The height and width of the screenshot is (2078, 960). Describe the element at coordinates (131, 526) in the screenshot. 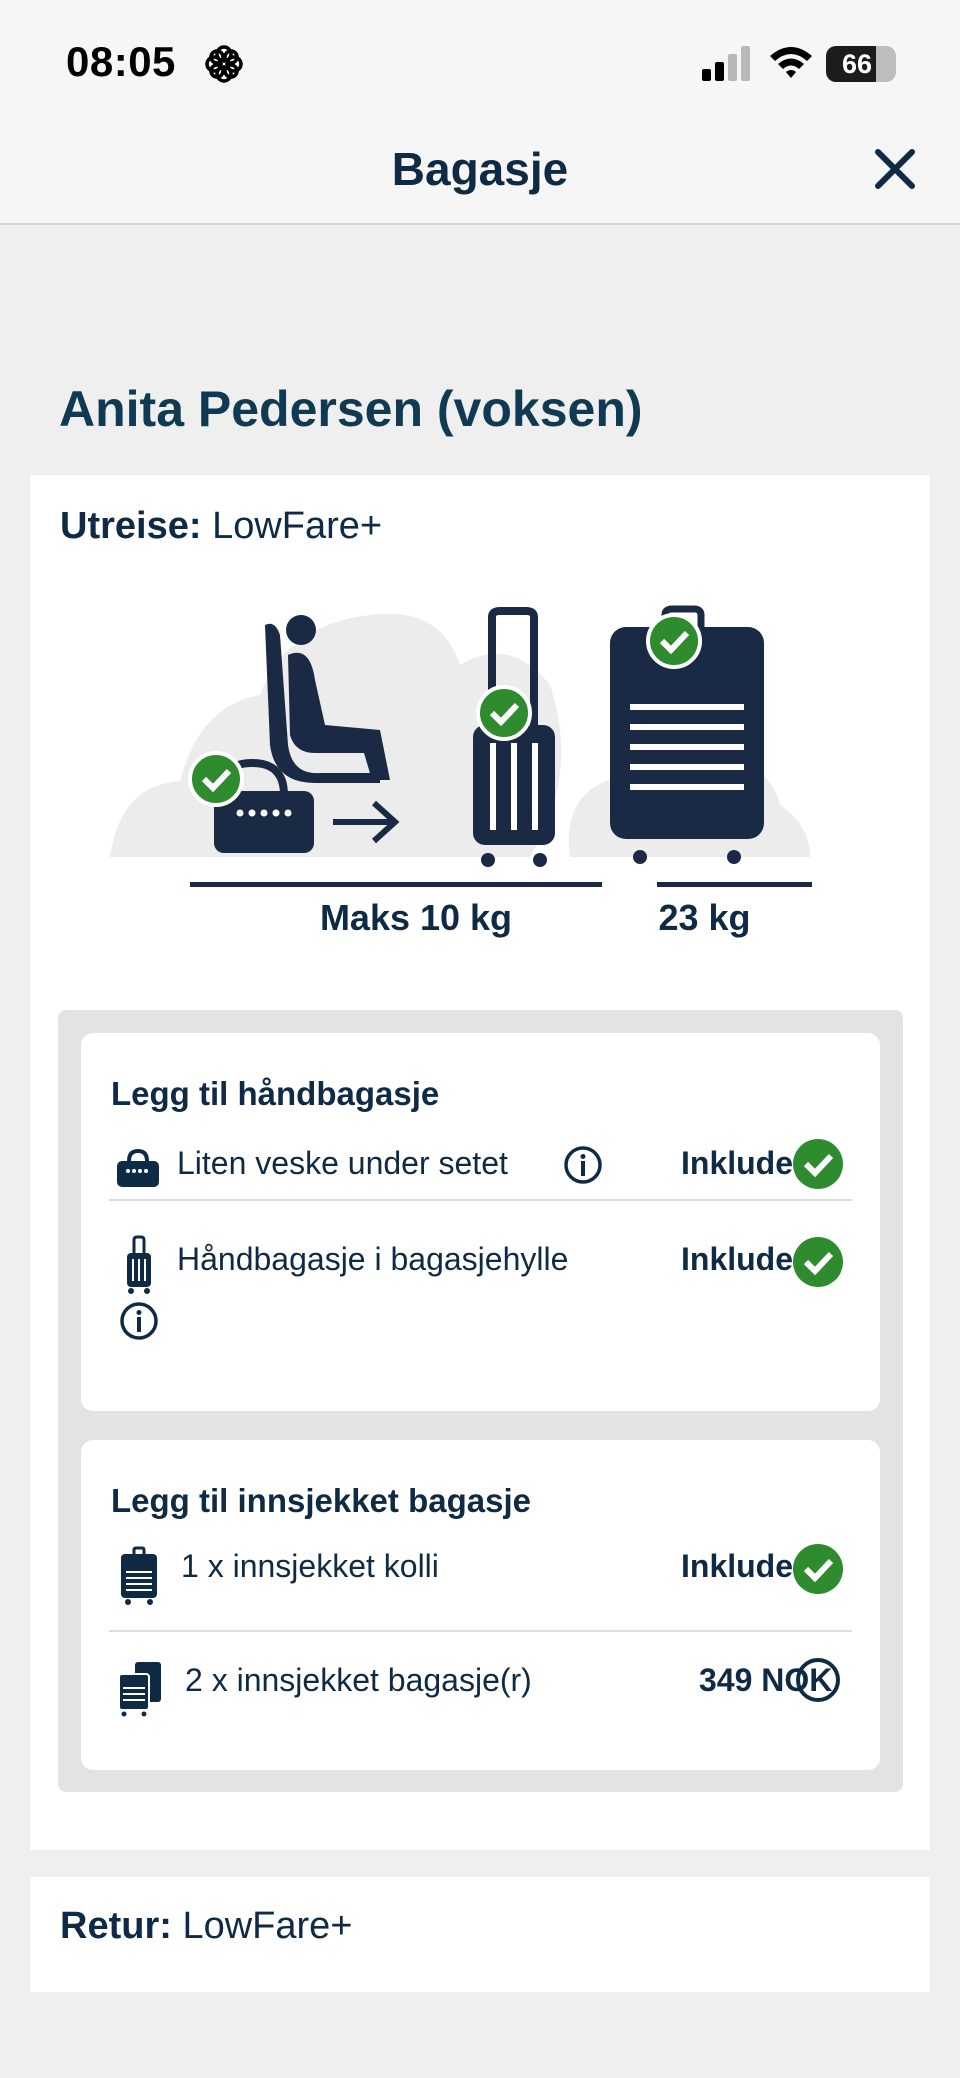

I see `outbound-label: Utreise:` at that location.